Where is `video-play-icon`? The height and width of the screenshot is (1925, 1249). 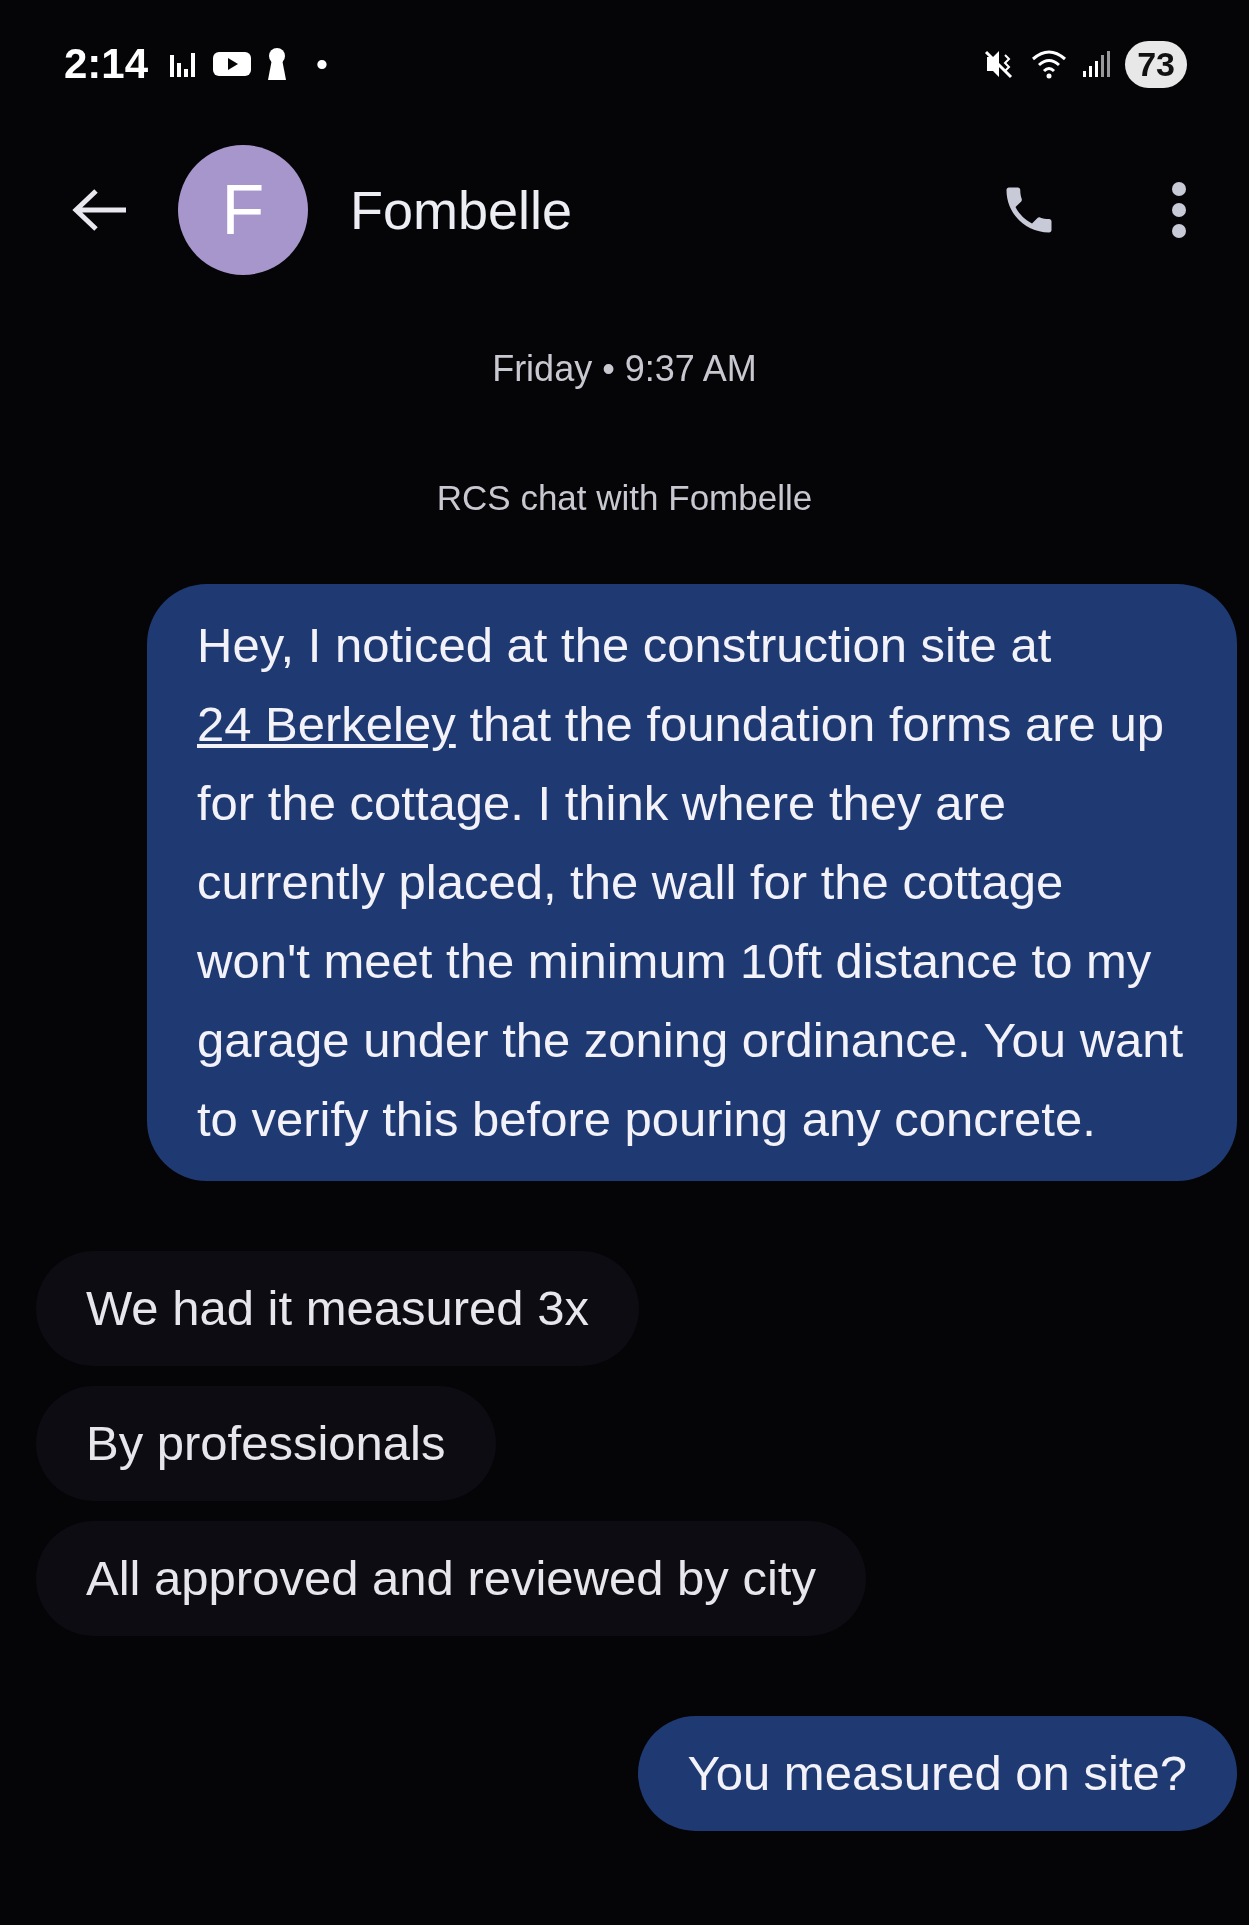 video-play-icon is located at coordinates (232, 64).